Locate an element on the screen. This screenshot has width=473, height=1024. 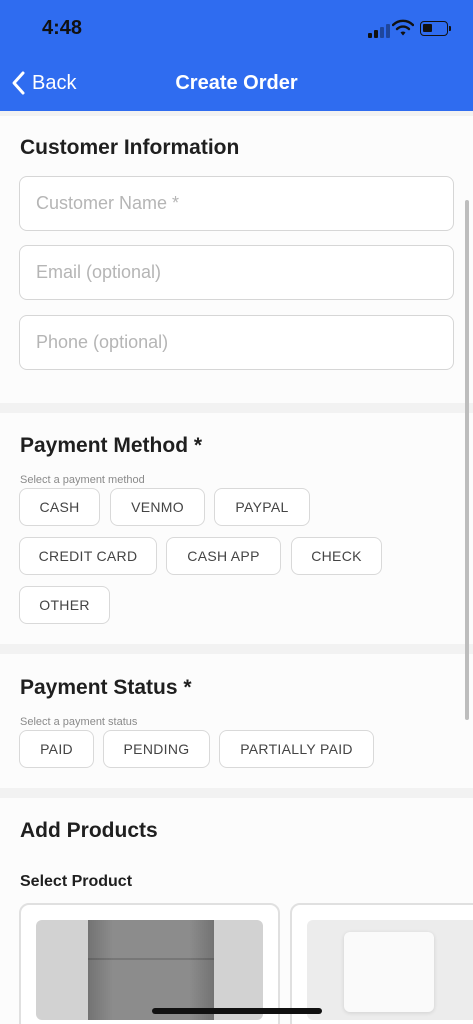
battery-icon is located at coordinates (435, 28).